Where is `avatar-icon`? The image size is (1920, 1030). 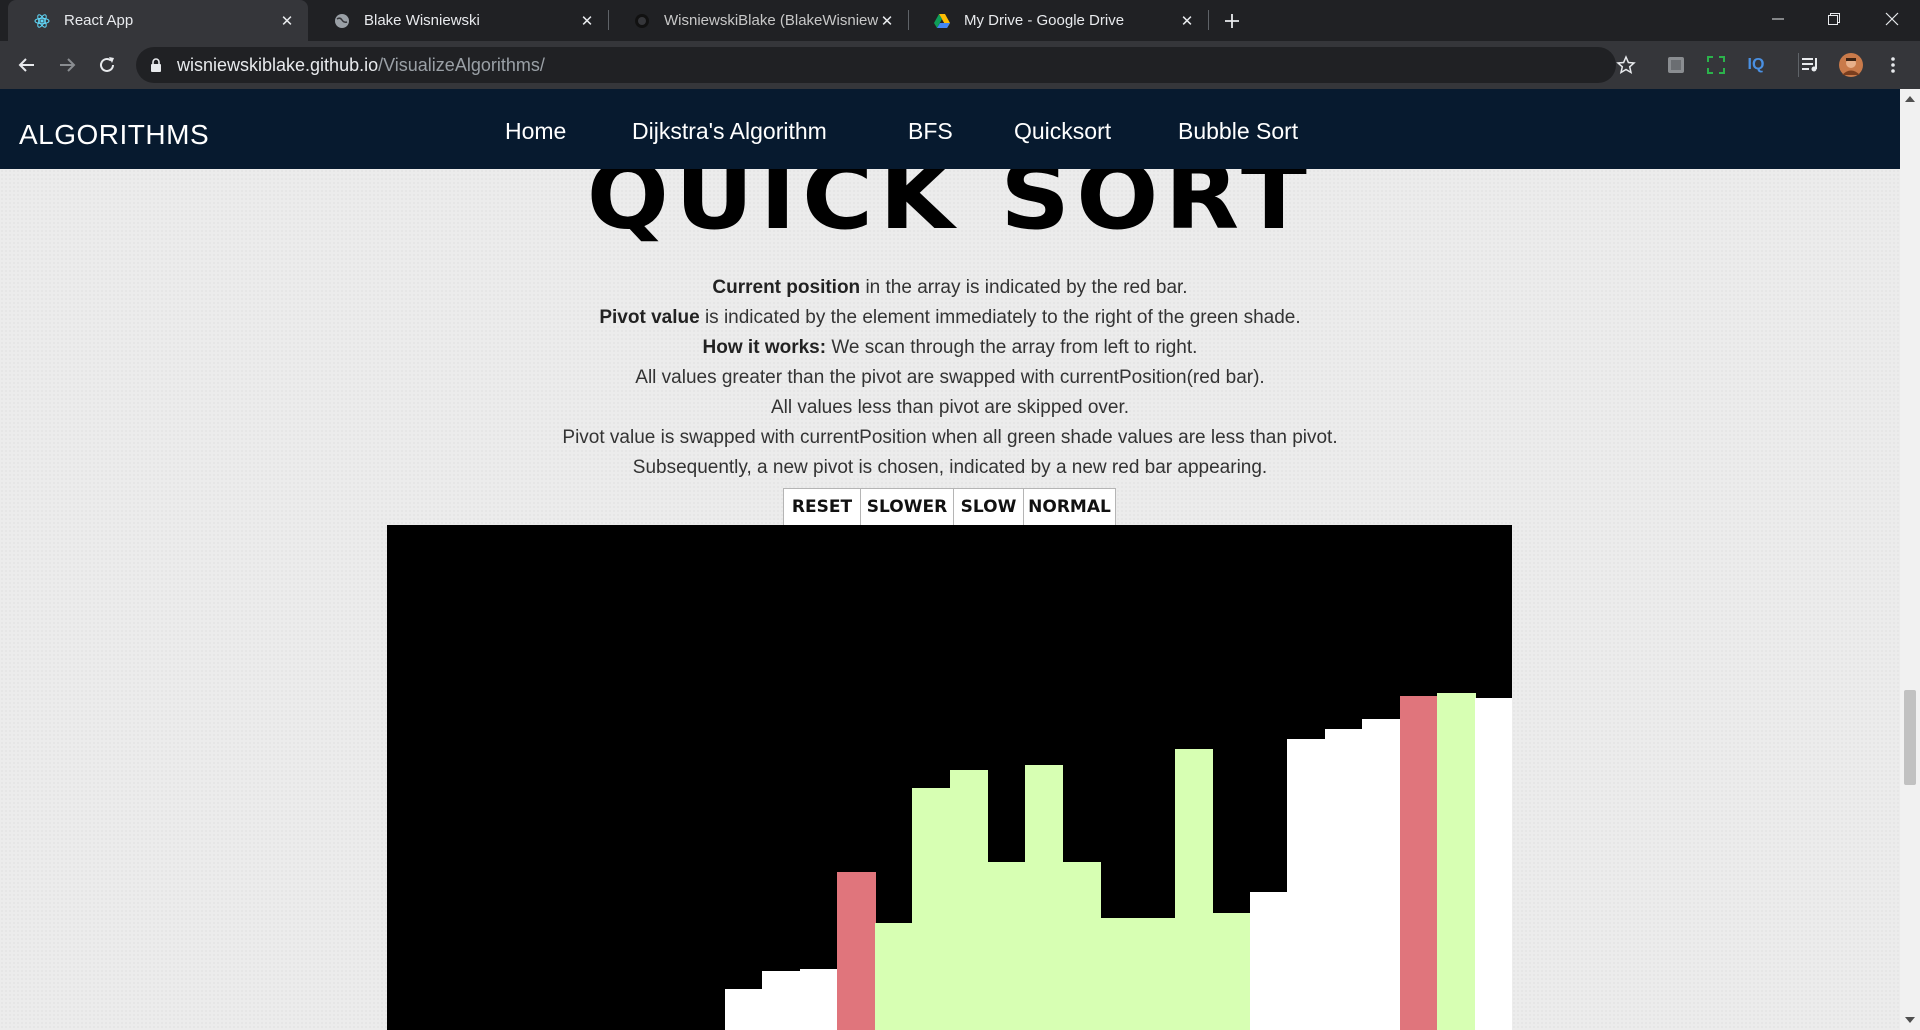
avatar-icon is located at coordinates (1851, 65).